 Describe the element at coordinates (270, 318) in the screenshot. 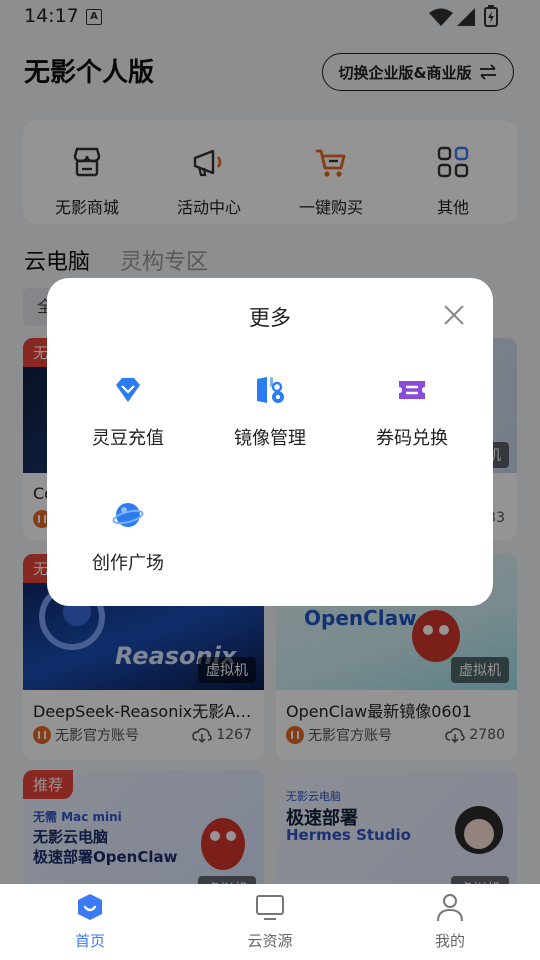

I see `dialog-title: 更多` at that location.